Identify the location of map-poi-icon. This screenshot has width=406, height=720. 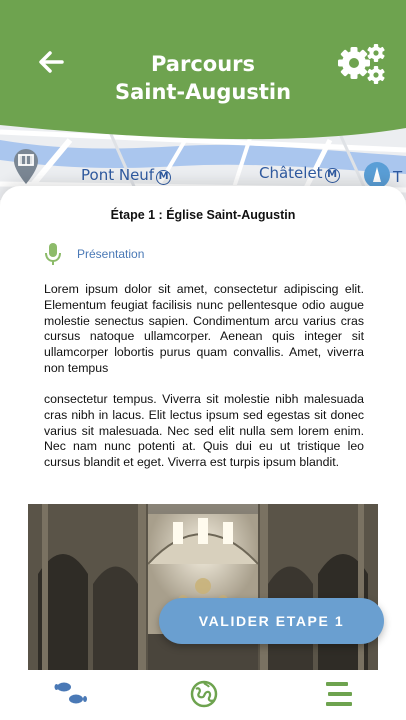
(377, 175).